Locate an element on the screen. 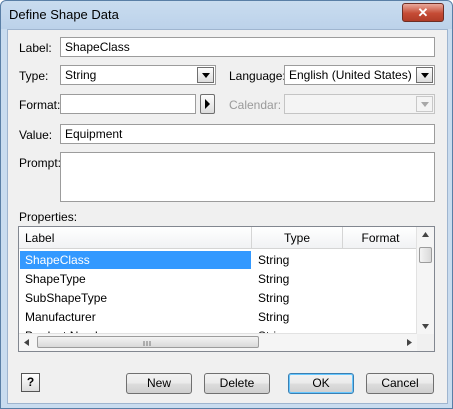 This screenshot has width=453, height=409. cancel-button: Cancel is located at coordinates (400, 383).